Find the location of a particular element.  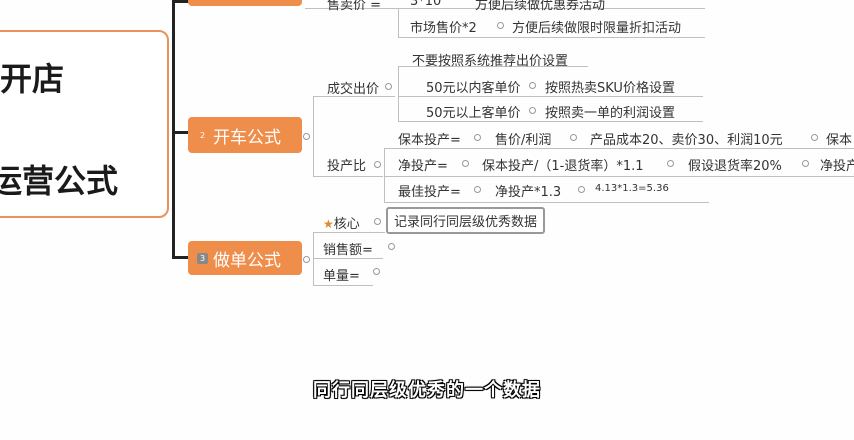

roi-r2-next: 净投产 is located at coordinates (837, 166).